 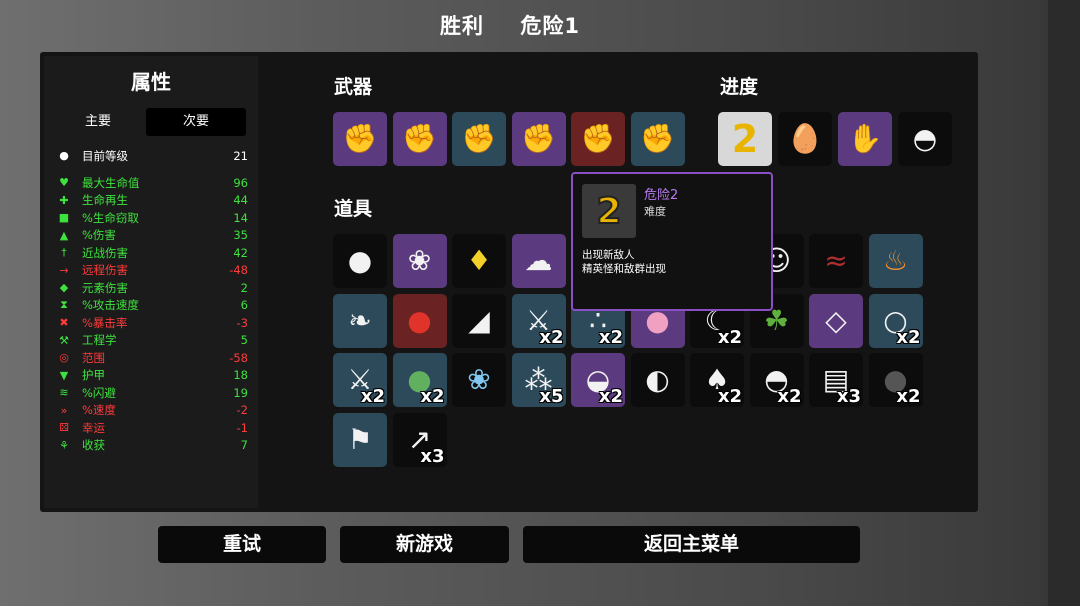 What do you see at coordinates (240, 235) in the screenshot?
I see `stat-value: 35` at bounding box center [240, 235].